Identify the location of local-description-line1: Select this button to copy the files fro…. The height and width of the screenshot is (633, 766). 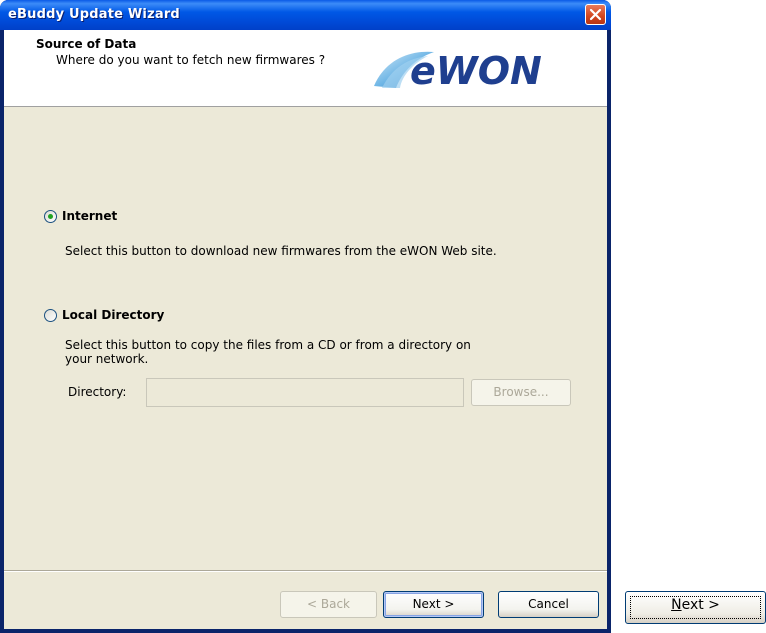
(268, 345).